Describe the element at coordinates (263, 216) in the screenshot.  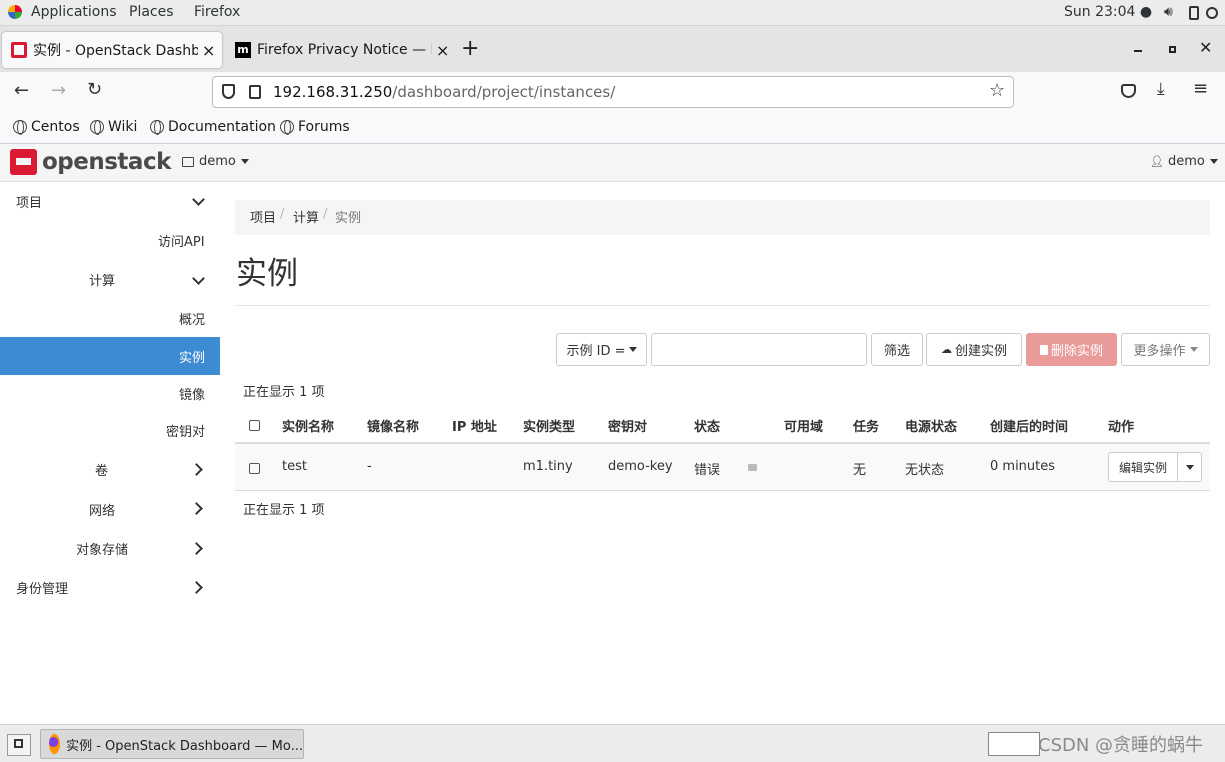
I see `breadcrumb-project: 项目` at that location.